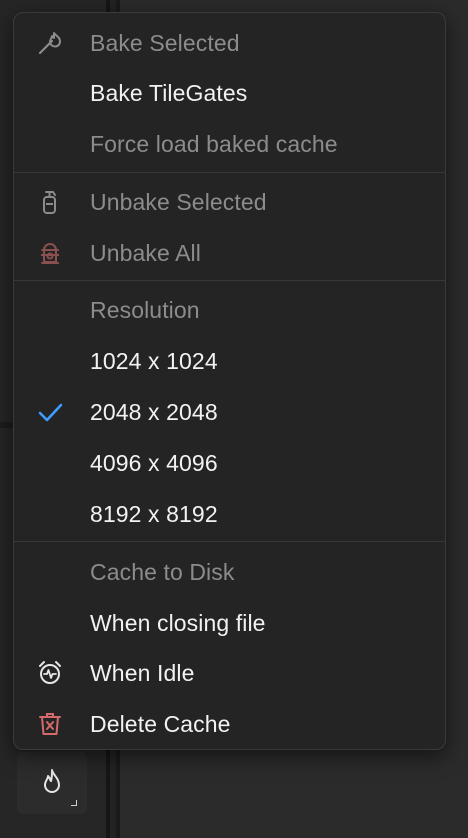 The width and height of the screenshot is (468, 838). I want to click on menu-item-resolution-8192: 8192 x 8192, so click(229, 514).